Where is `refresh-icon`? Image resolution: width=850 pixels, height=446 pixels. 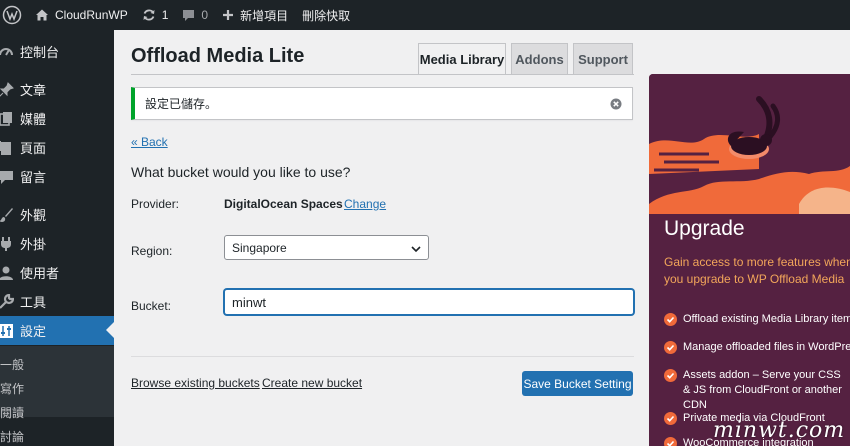
refresh-icon is located at coordinates (149, 15).